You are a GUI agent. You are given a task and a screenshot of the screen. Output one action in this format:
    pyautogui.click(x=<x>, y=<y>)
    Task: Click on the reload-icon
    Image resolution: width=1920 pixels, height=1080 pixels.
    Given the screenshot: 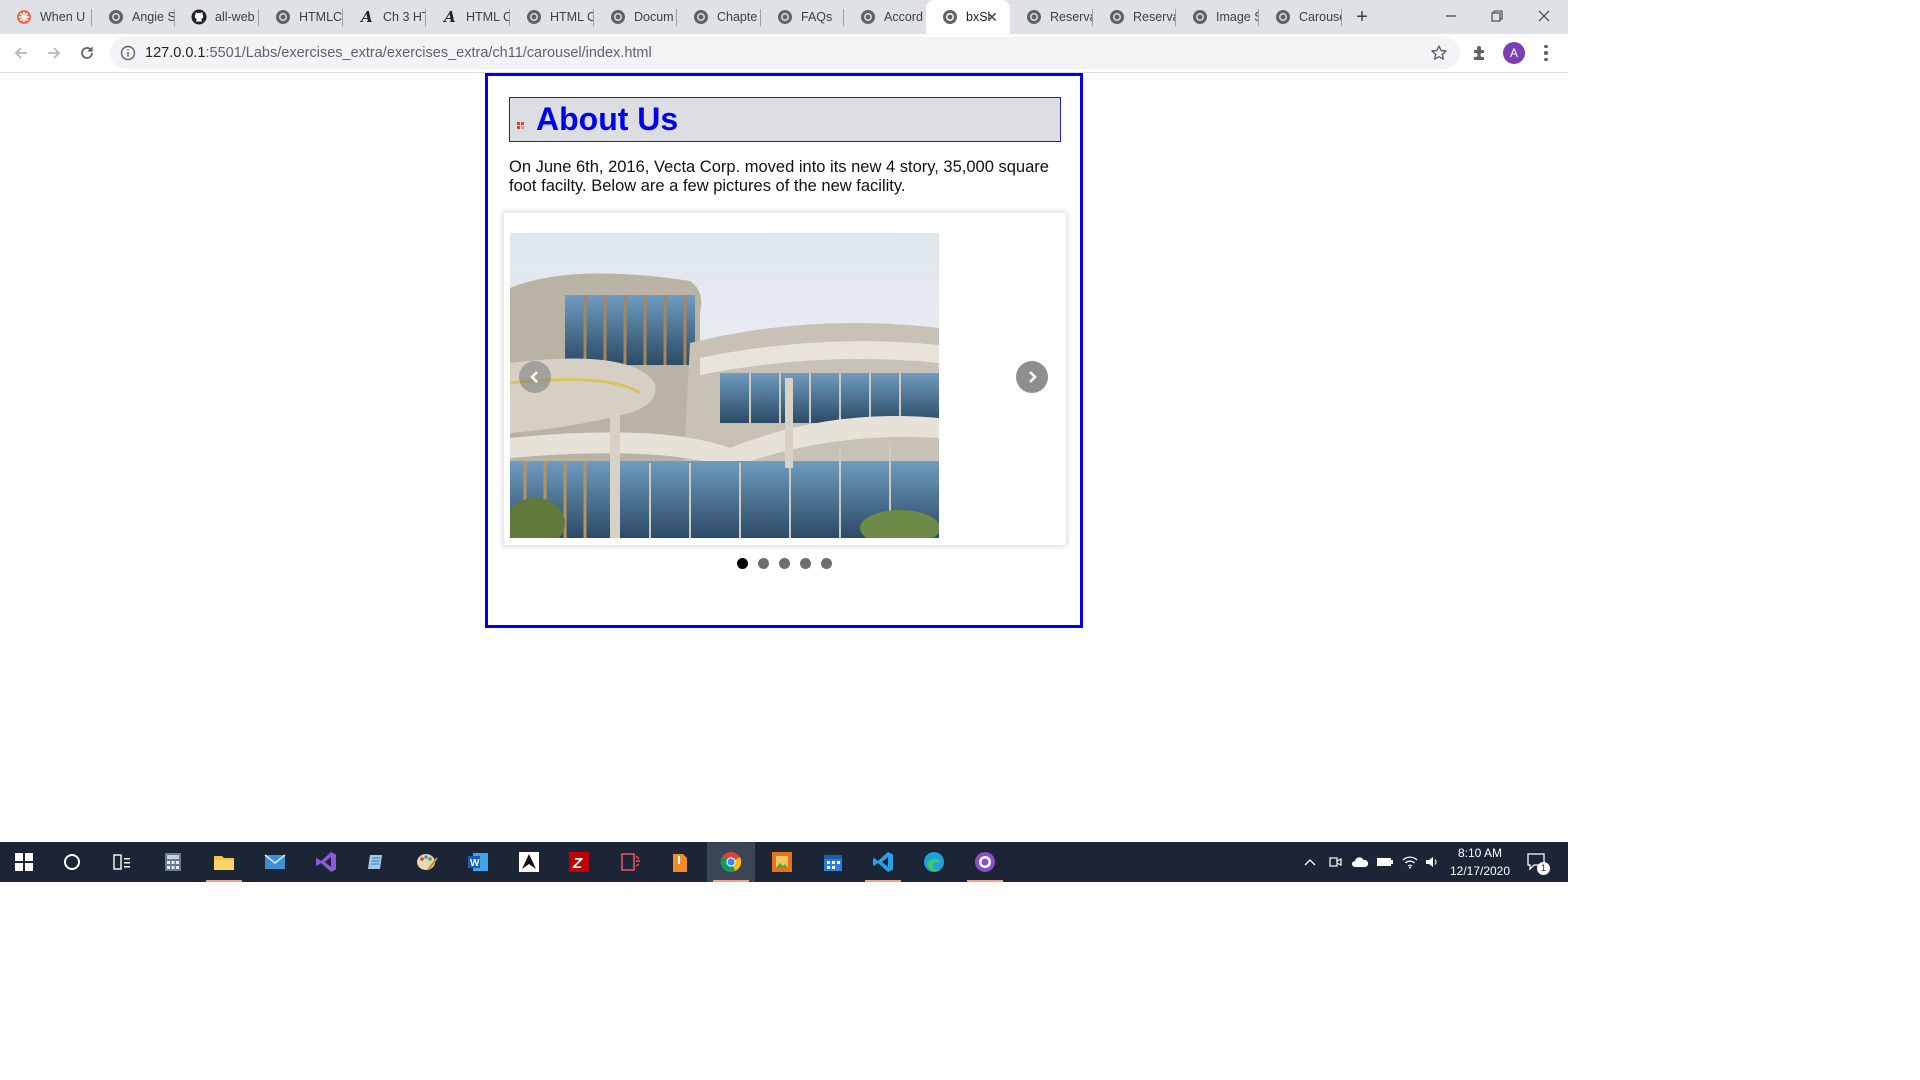 What is the action you would take?
    pyautogui.click(x=87, y=53)
    